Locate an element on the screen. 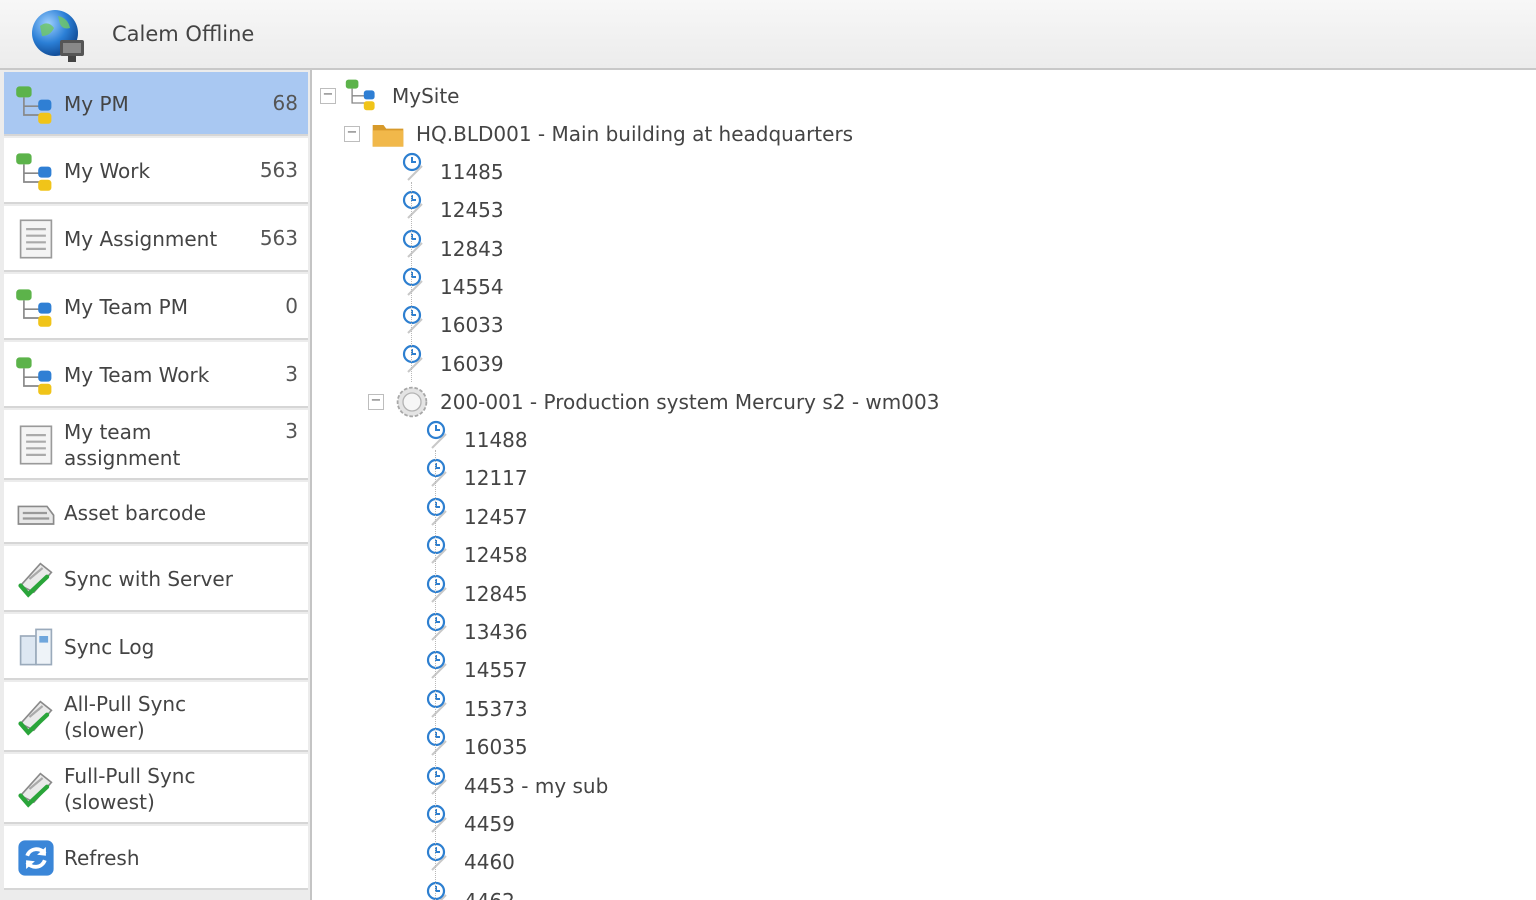  sidebar-item-asset-barcode: Asset barcode is located at coordinates (156, 513).